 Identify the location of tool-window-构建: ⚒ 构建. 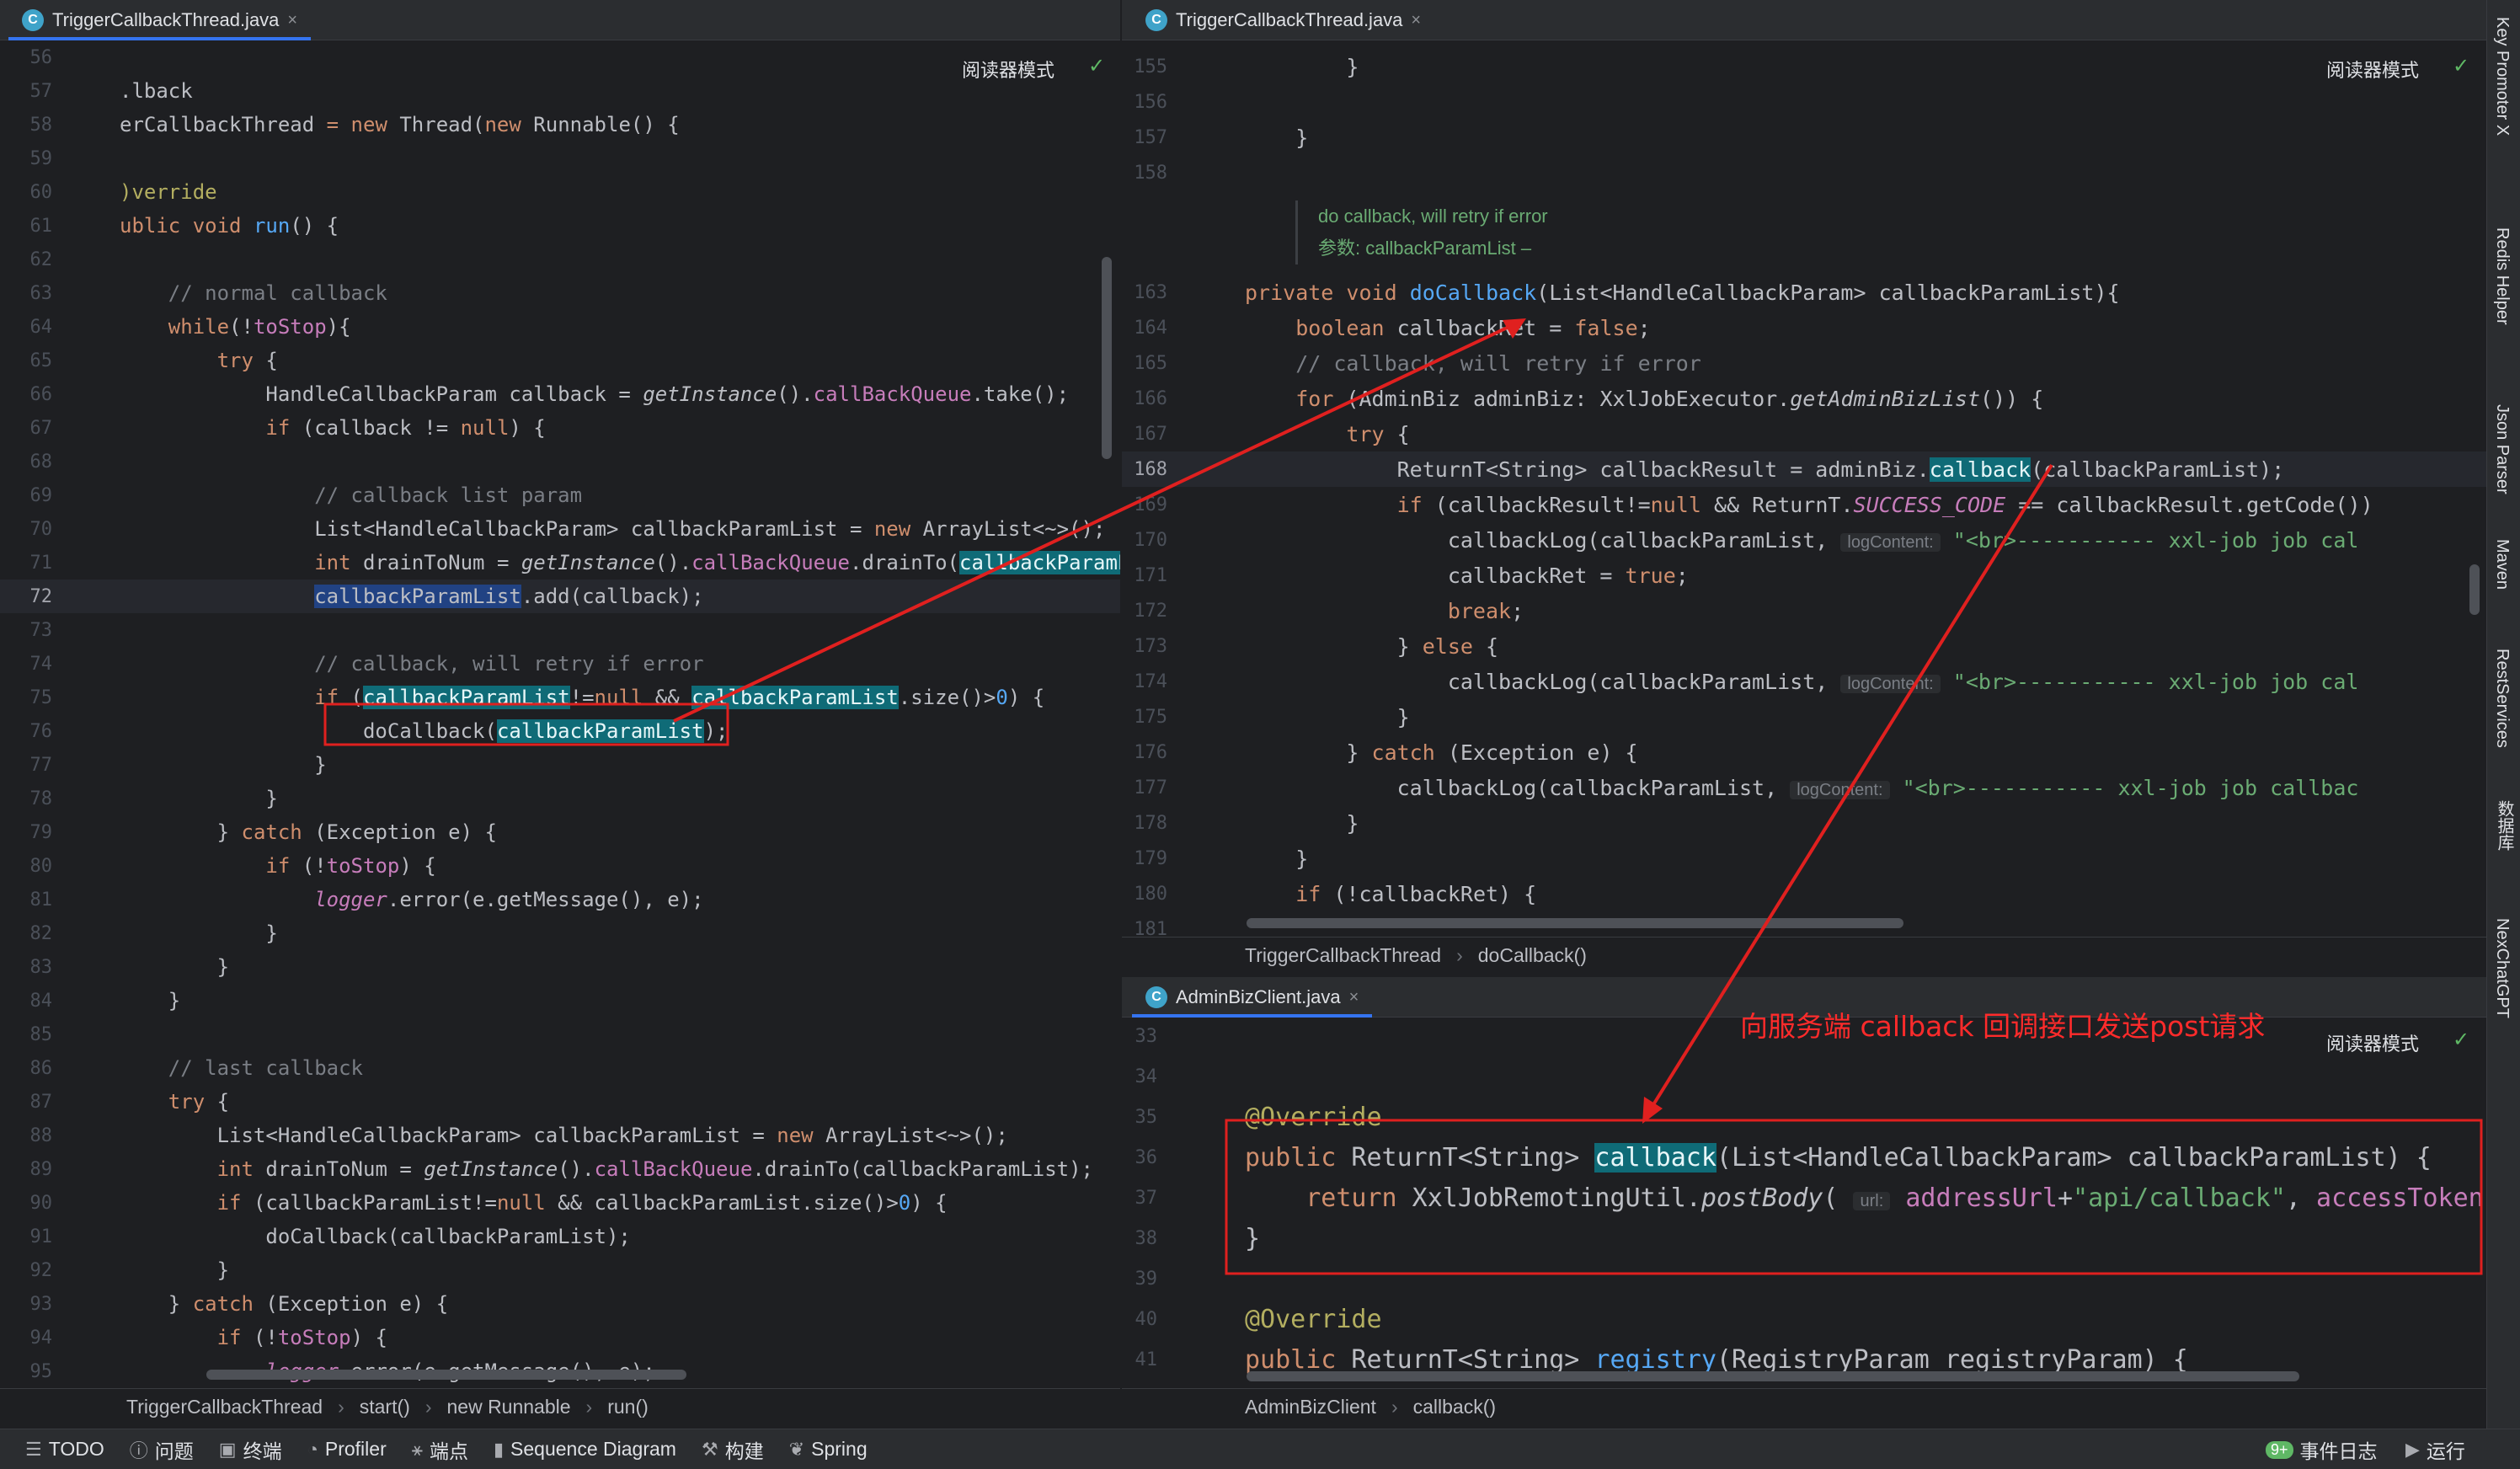
(733, 1449).